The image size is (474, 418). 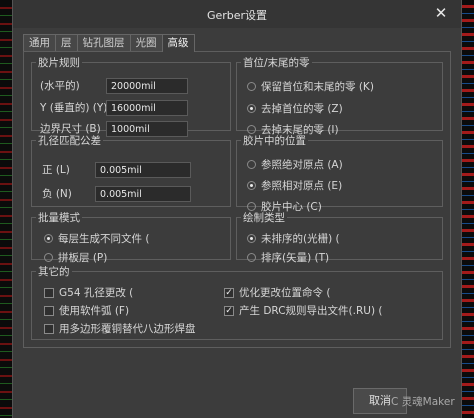 I want to click on radio-unsorted-raster: 未排序的(光栅) (, so click(x=293, y=238).